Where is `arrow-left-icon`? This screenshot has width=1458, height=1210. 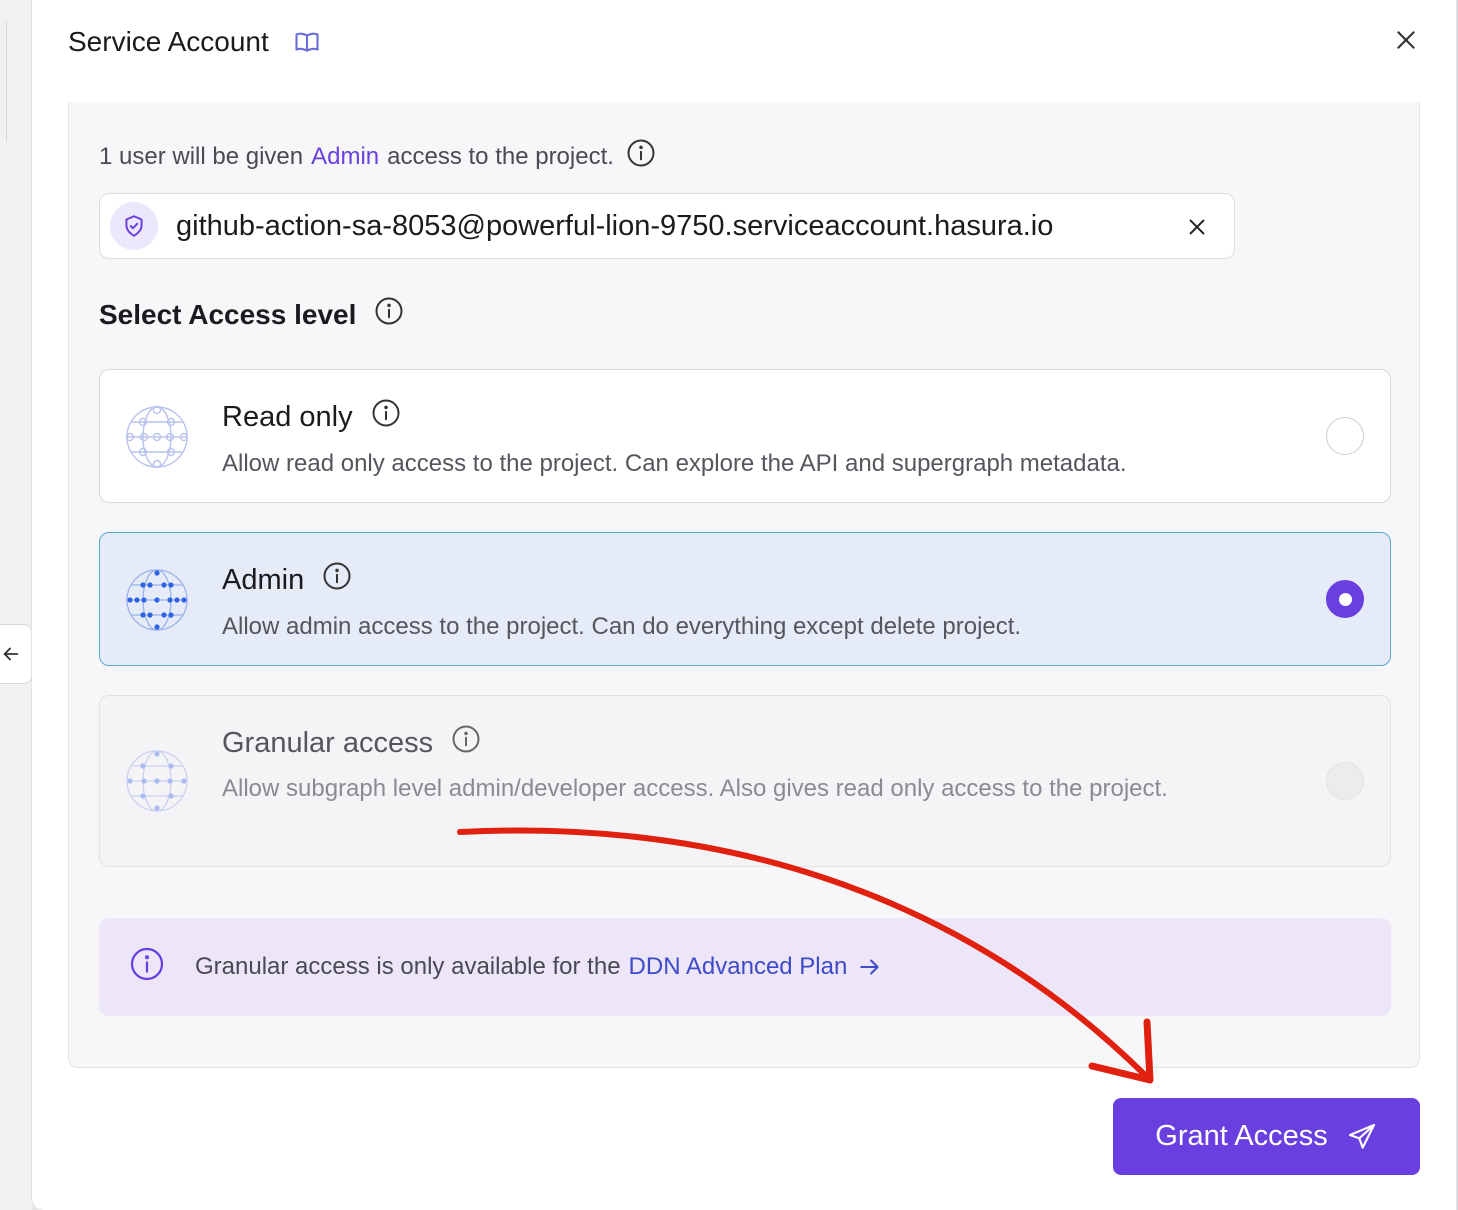
arrow-left-icon is located at coordinates (11, 654).